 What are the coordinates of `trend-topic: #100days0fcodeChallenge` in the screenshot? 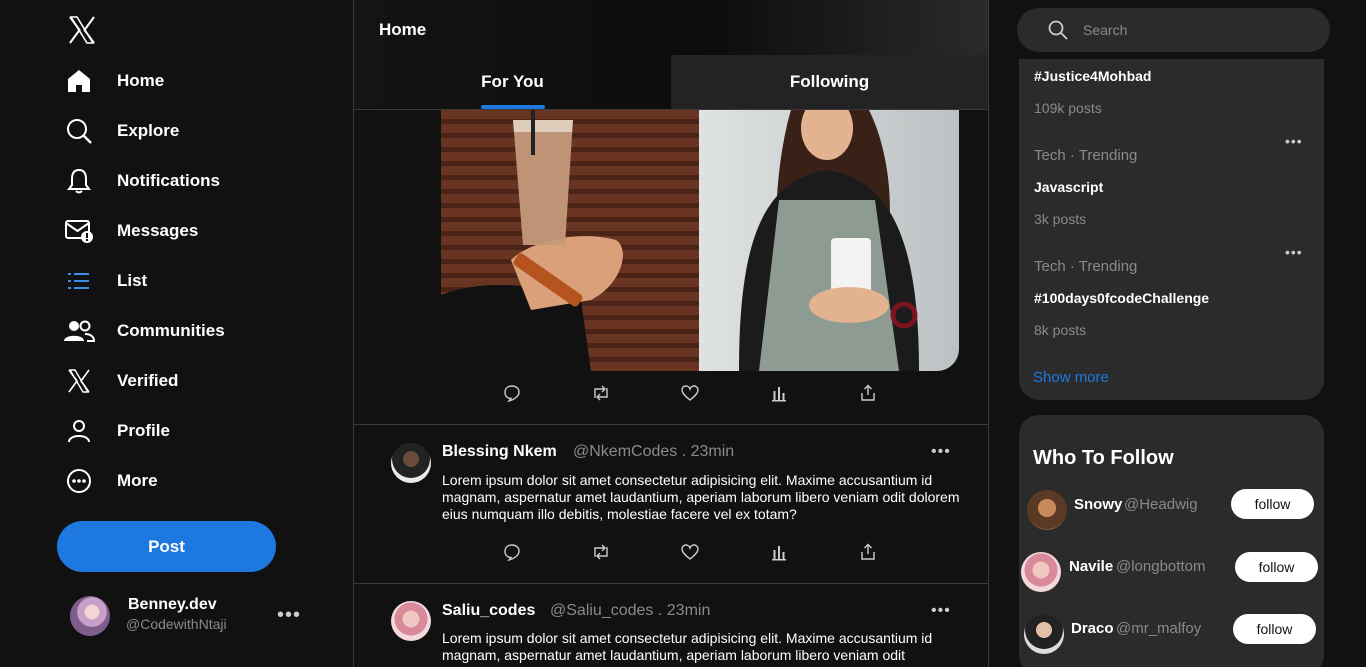 It's located at (1121, 298).